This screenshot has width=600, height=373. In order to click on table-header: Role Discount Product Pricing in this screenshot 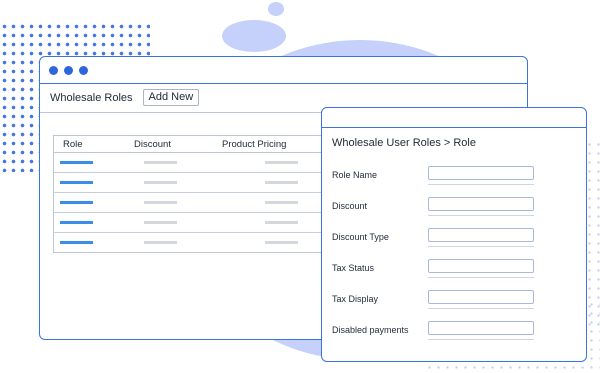, I will do `click(199, 144)`.